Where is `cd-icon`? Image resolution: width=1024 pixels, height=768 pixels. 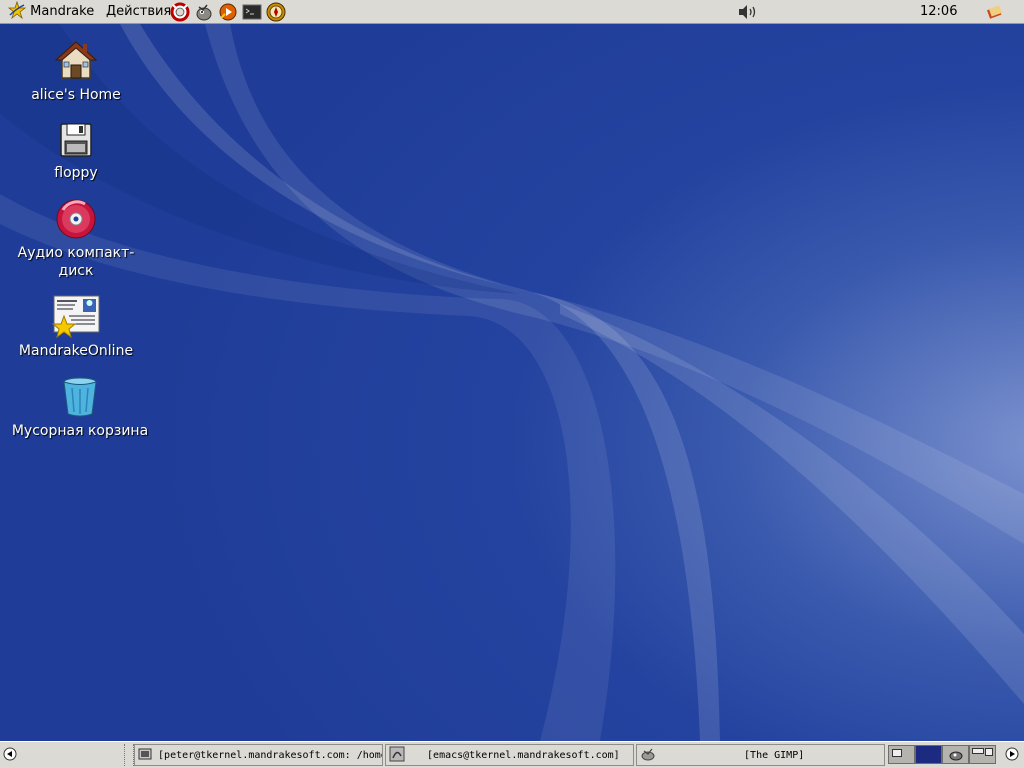
cd-icon is located at coordinates (76, 219).